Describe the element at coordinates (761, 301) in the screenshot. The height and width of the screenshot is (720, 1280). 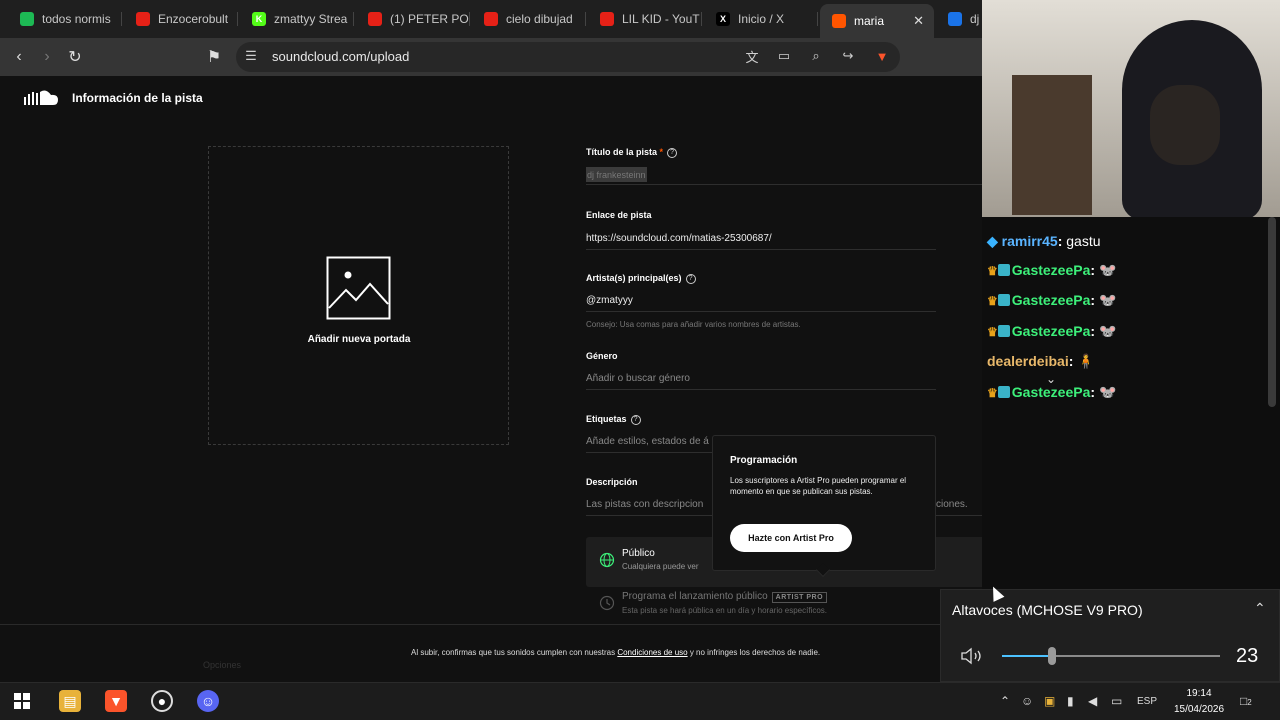
I see `artist-input: @zmatyyy` at that location.